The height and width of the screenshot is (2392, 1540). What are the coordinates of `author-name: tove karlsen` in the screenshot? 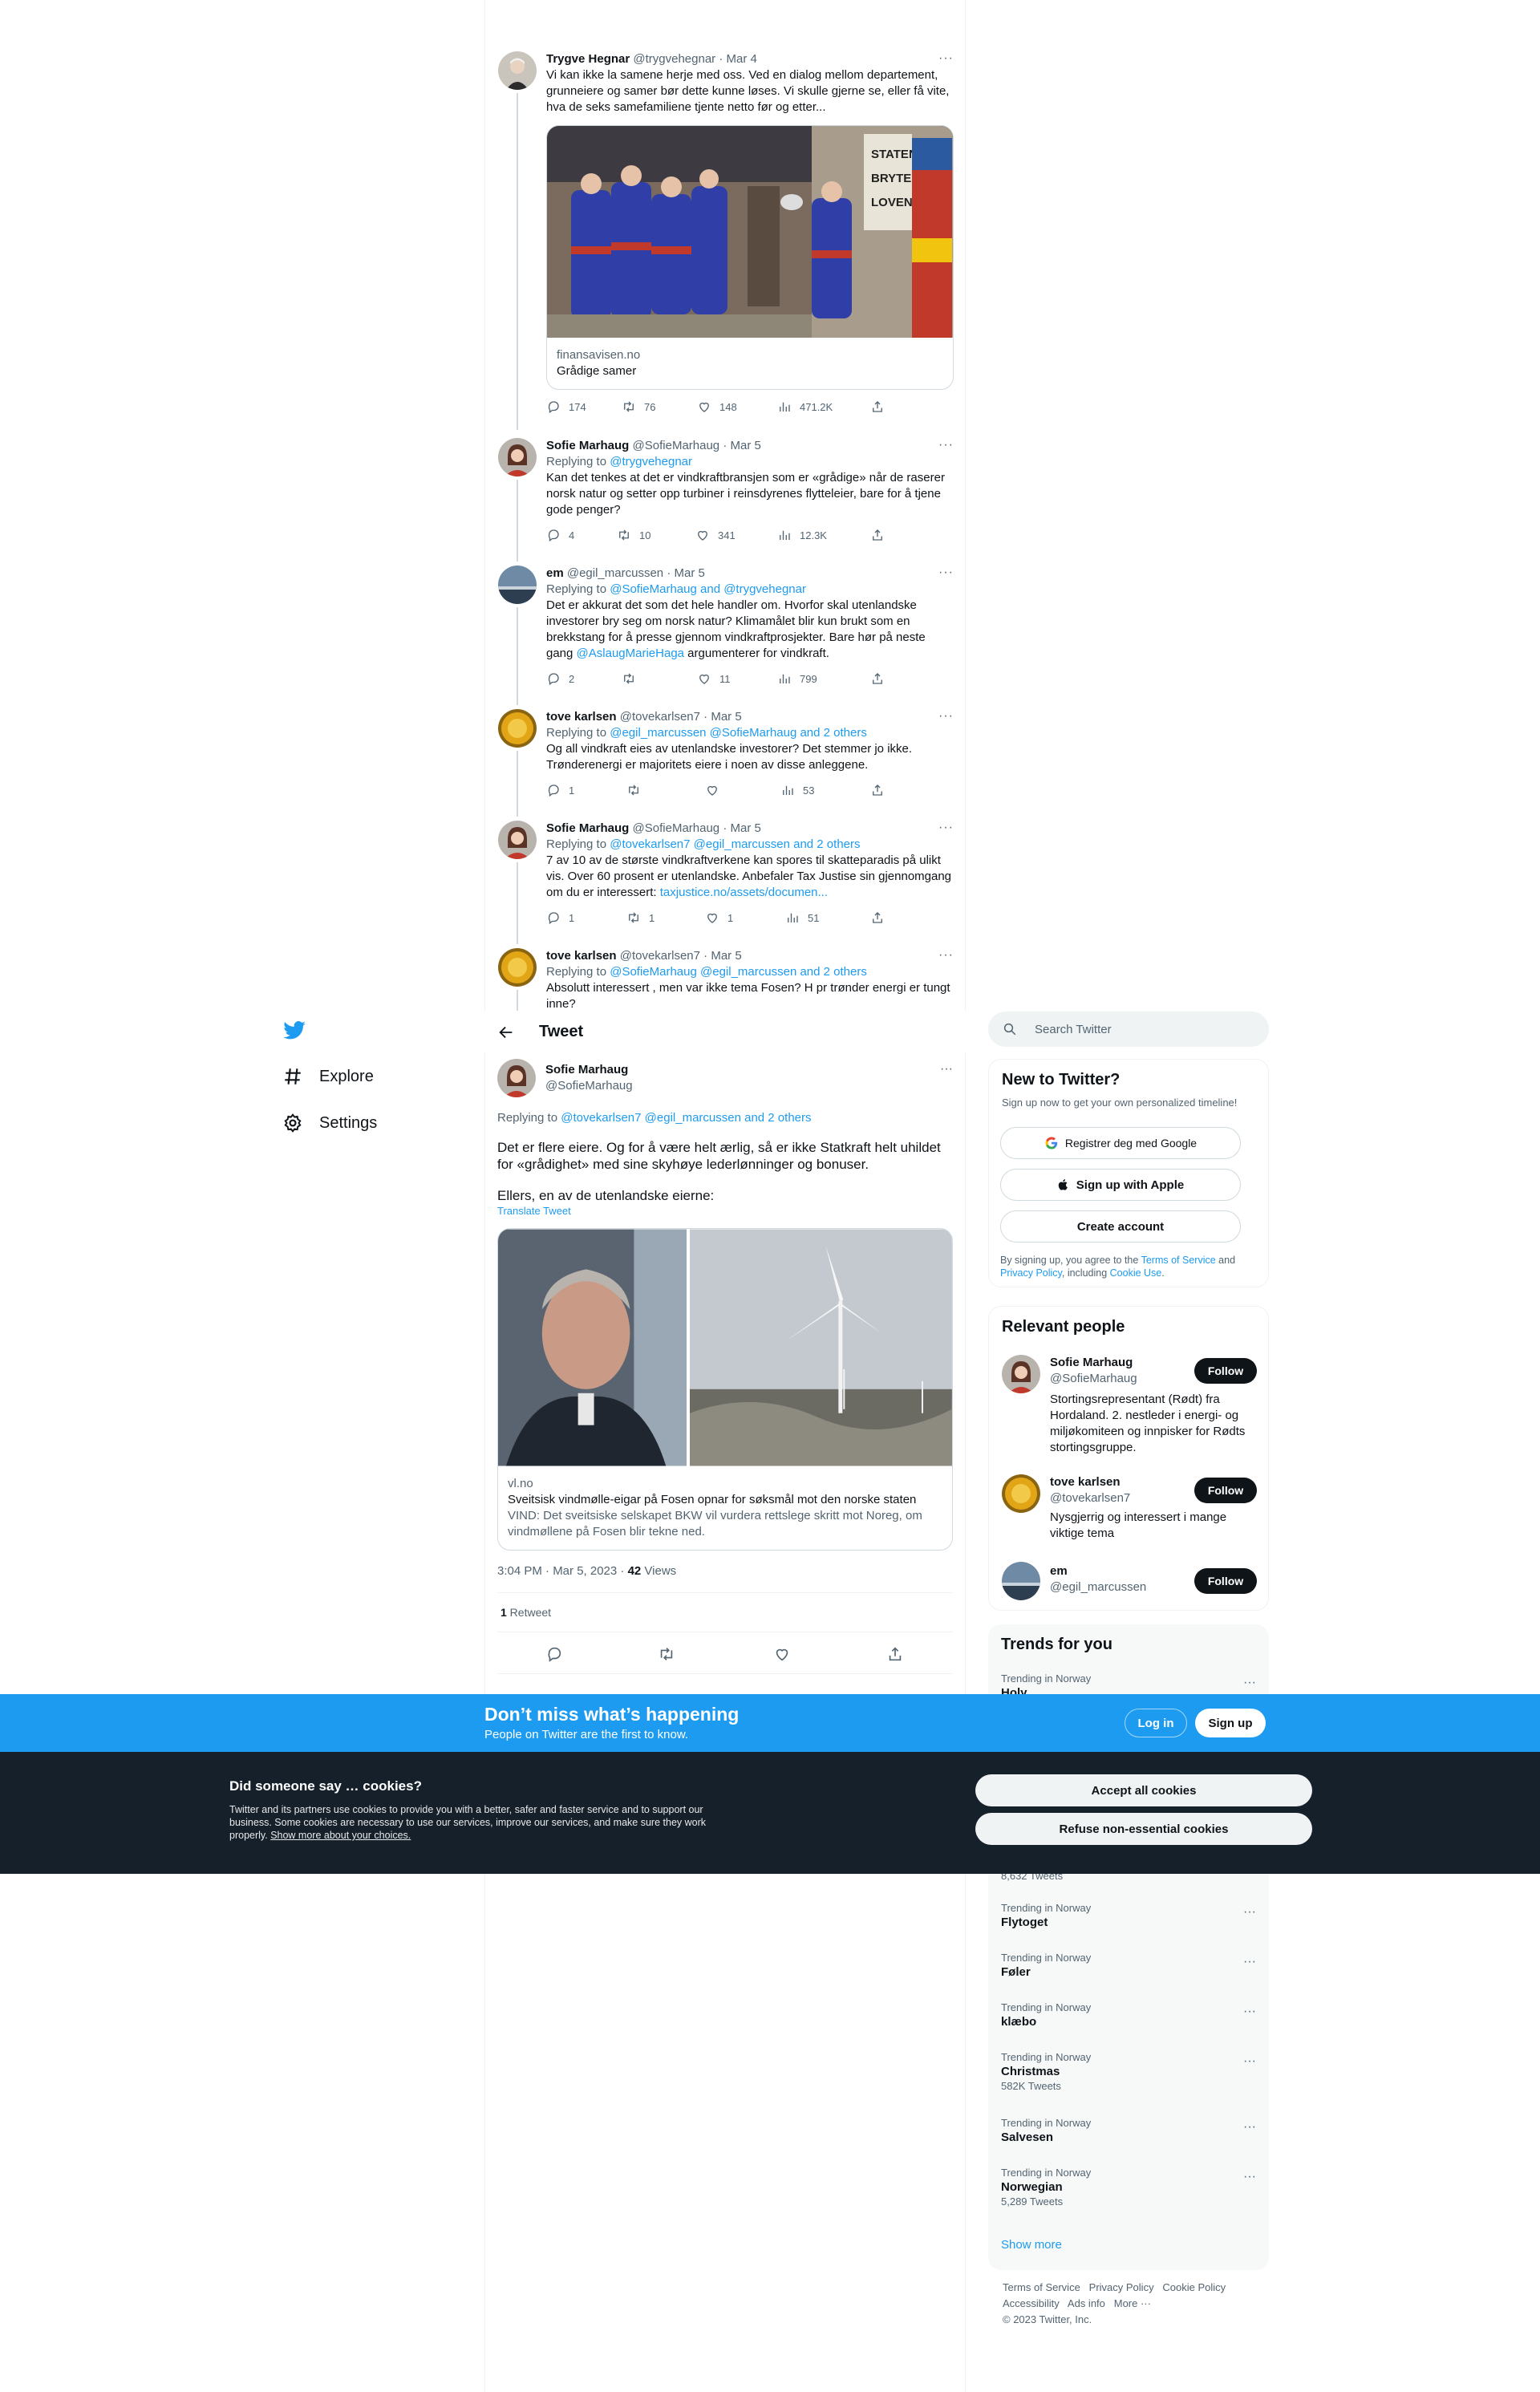 It's located at (581, 956).